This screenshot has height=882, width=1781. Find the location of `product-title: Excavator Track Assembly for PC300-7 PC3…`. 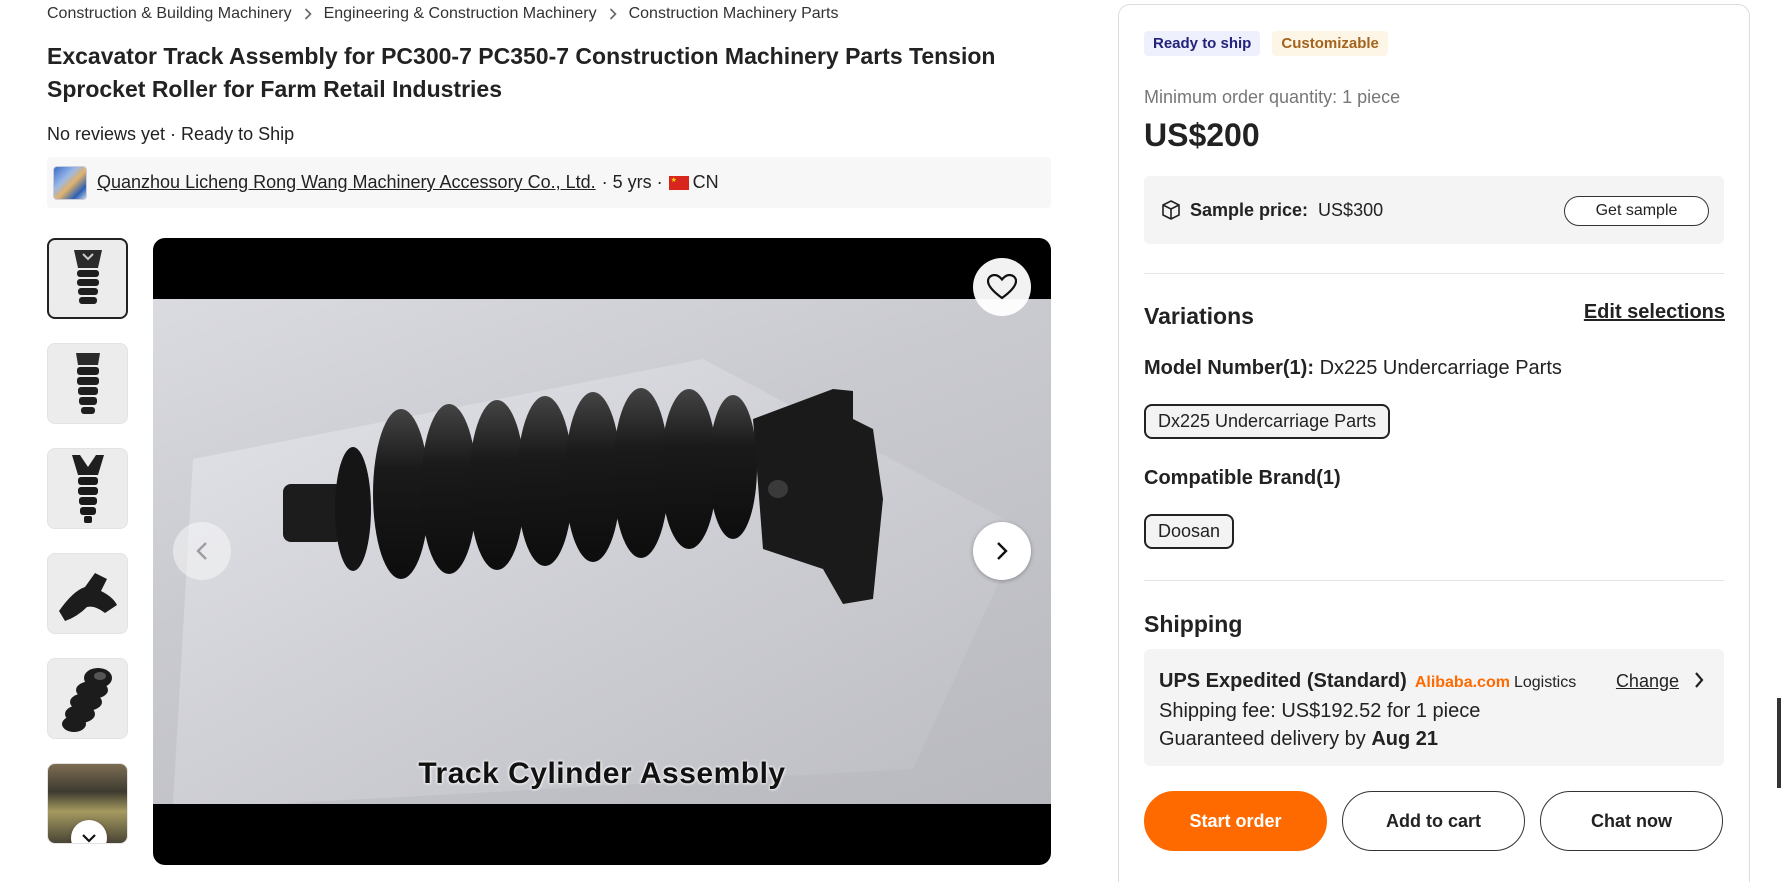

product-title: Excavator Track Assembly for PC300-7 PC3… is located at coordinates (521, 72).